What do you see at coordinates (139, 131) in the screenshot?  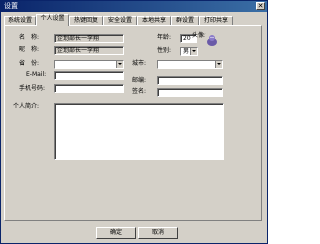 I see `intro-textarea` at bounding box center [139, 131].